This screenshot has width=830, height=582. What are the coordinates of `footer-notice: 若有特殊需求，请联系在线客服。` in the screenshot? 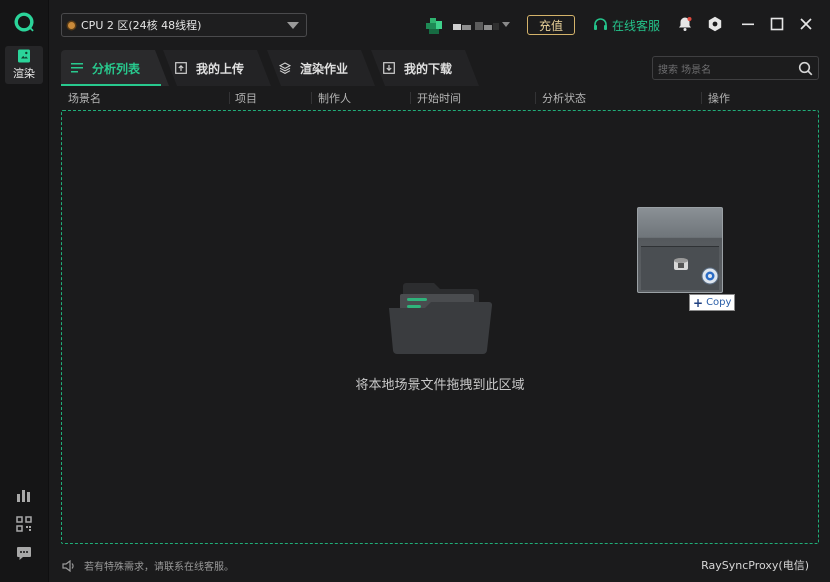 It's located at (148, 565).